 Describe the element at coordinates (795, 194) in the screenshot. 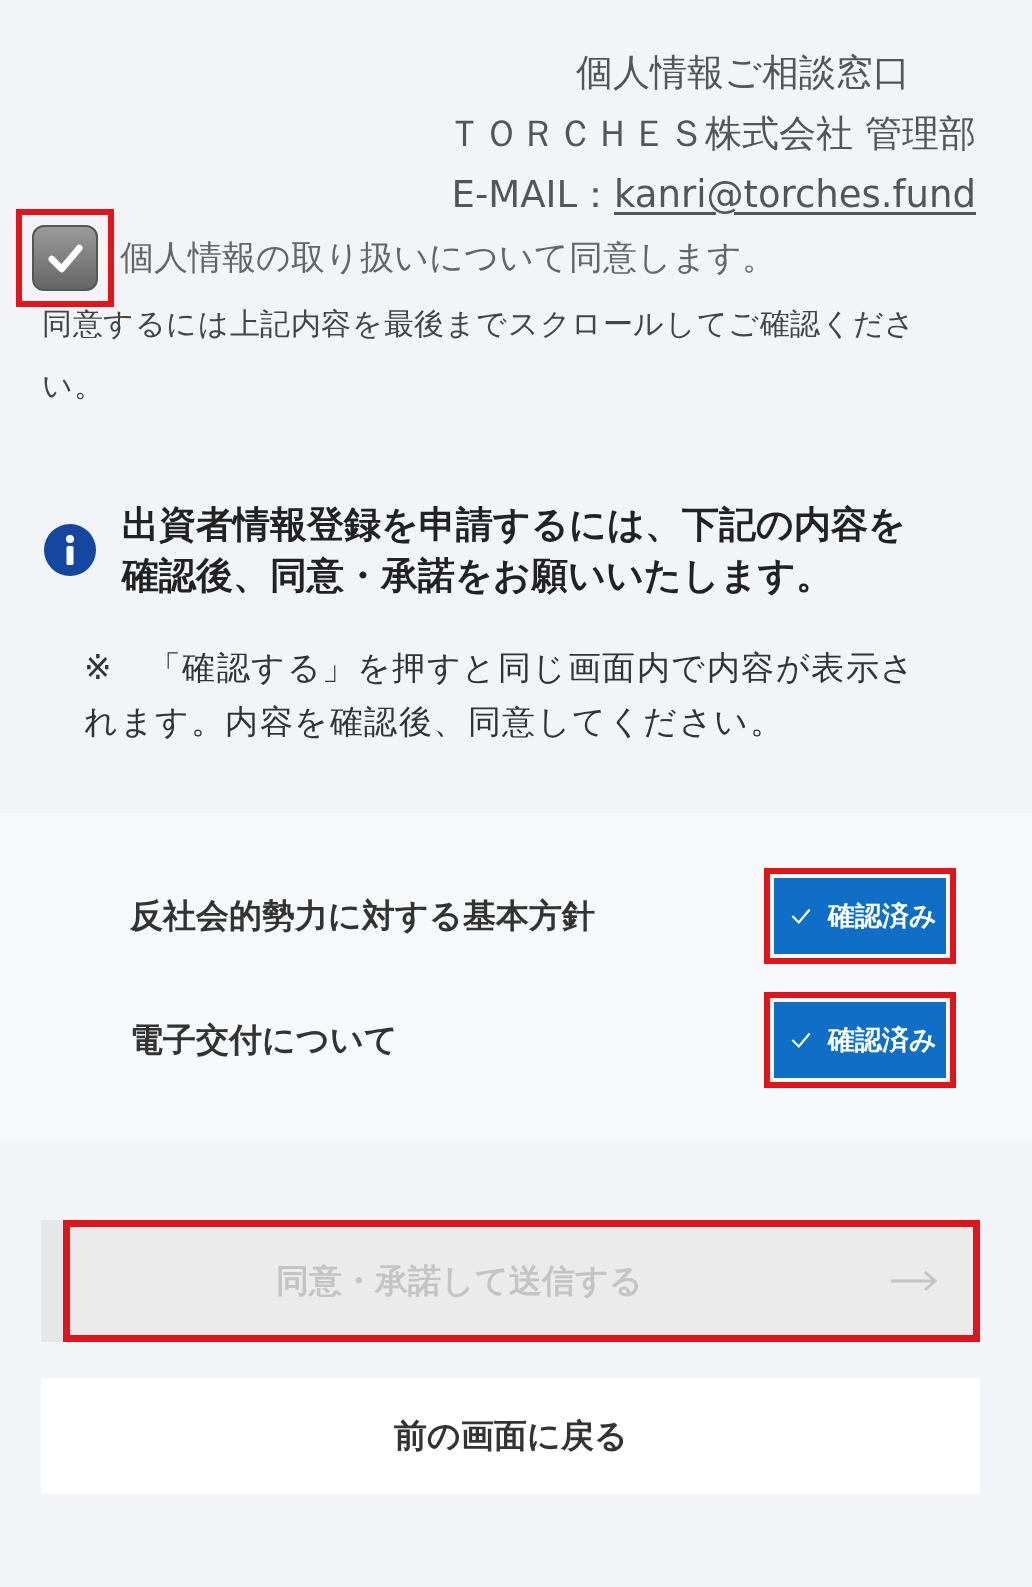

I see `email-link: kanri@torches.fund` at that location.